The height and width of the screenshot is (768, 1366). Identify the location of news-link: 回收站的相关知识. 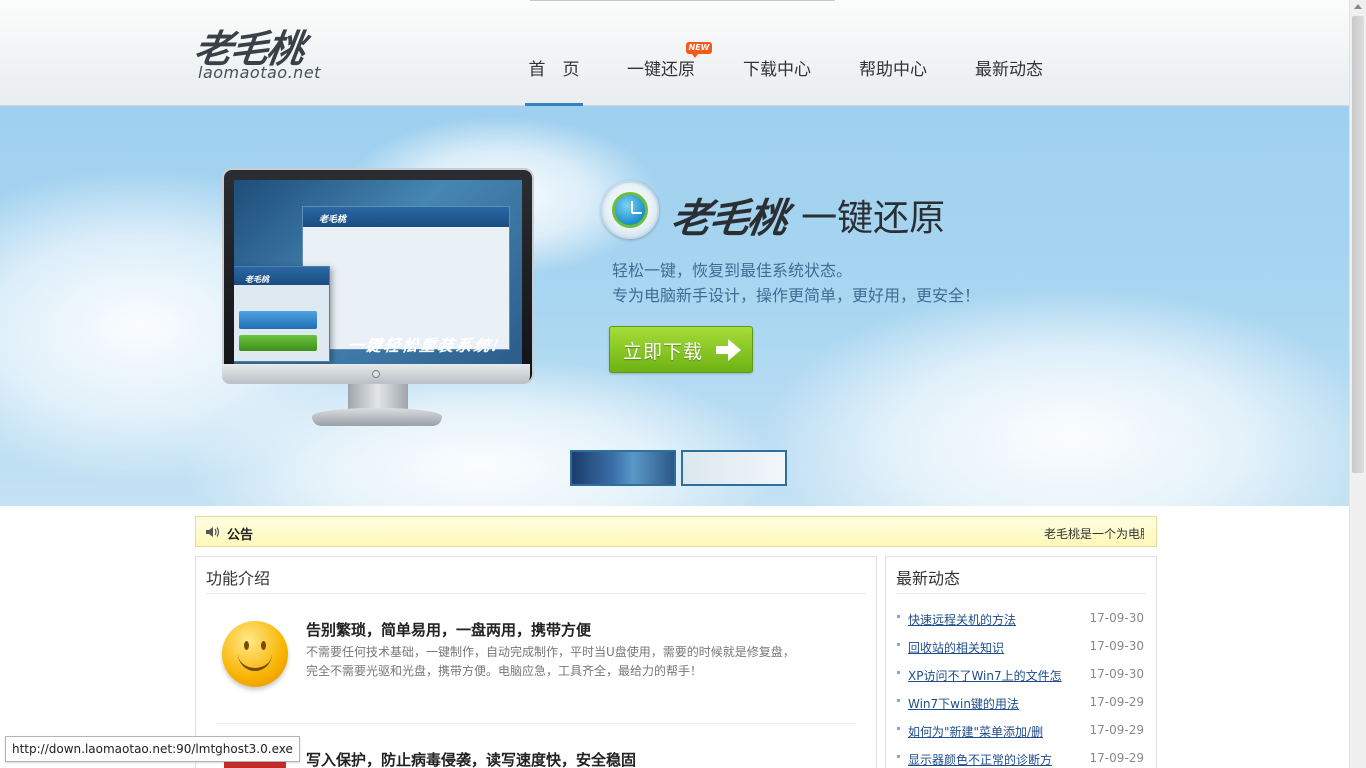
(993, 647).